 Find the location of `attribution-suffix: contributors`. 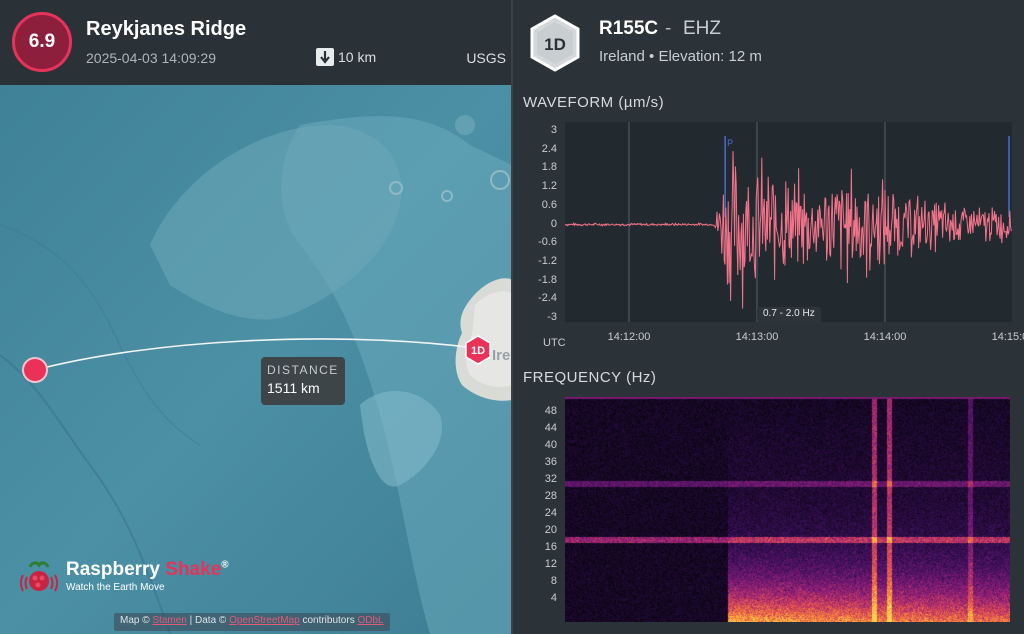

attribution-suffix: contributors is located at coordinates (328, 620).